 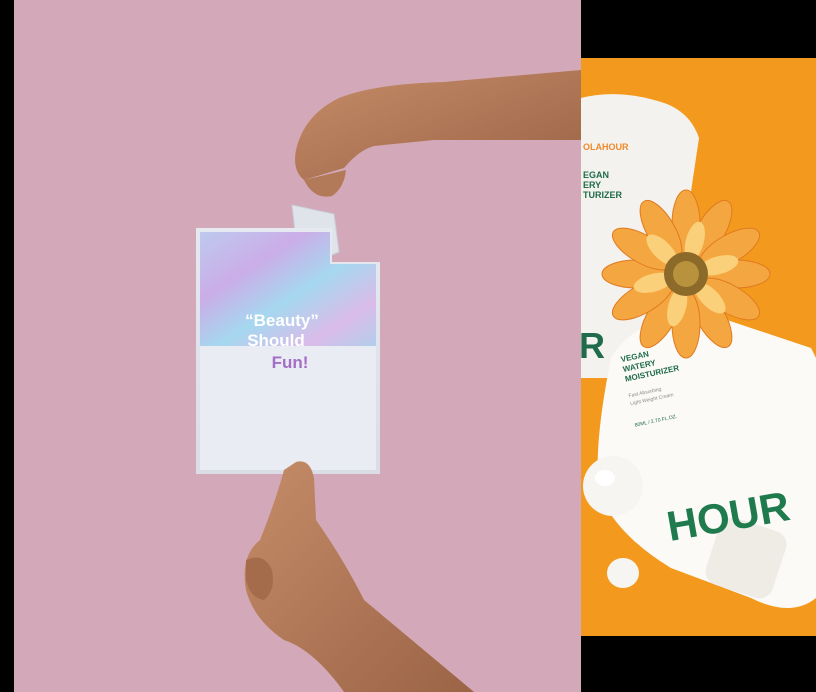 What do you see at coordinates (438, 125) in the screenshot?
I see `top-arm` at bounding box center [438, 125].